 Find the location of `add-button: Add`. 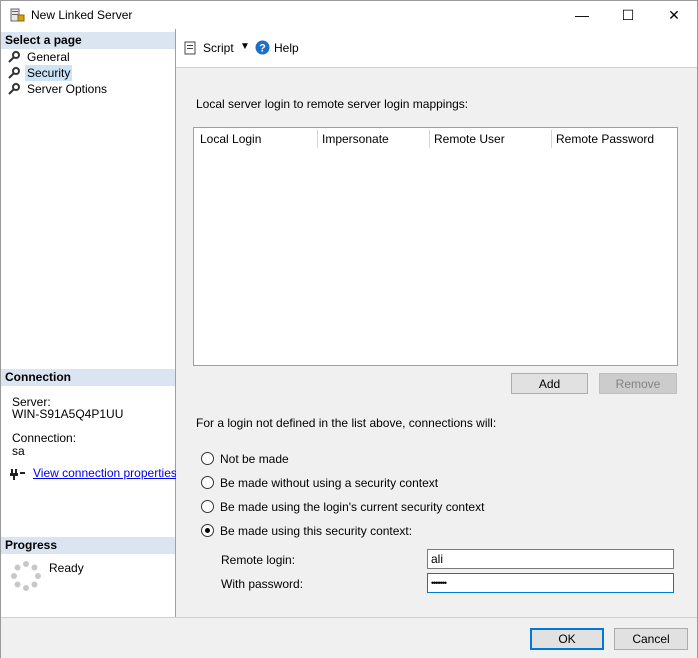

add-button: Add is located at coordinates (549, 383).